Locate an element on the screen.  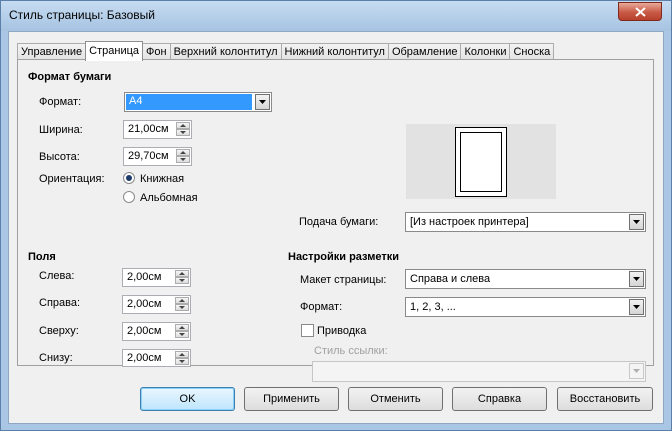
apply-button: Применить is located at coordinates (291, 399).